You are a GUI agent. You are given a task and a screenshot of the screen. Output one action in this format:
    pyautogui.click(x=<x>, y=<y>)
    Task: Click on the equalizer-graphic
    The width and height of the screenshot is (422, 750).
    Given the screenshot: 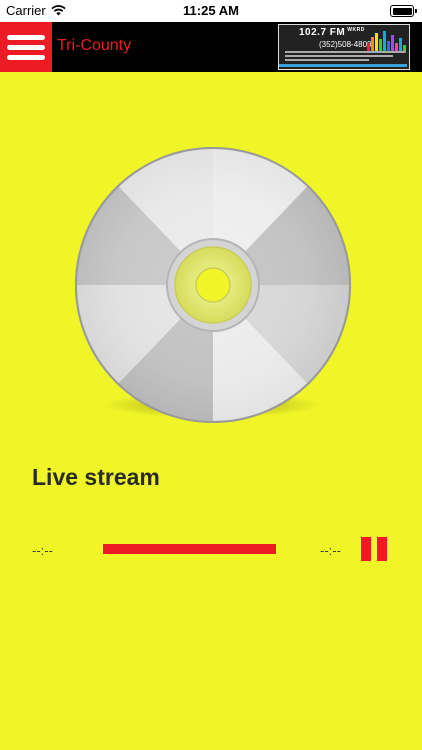 What is the action you would take?
    pyautogui.click(x=386, y=42)
    